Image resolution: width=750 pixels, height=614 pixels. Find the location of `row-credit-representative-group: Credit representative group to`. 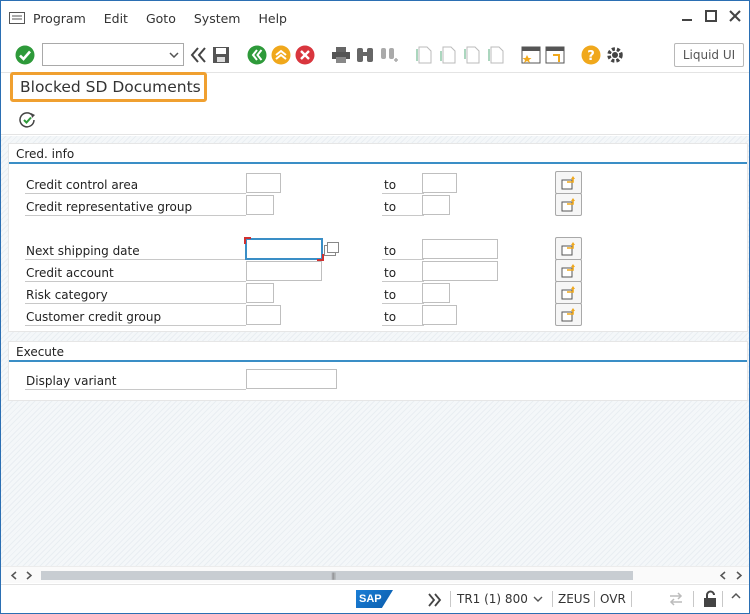

row-credit-representative-group: Credit representative group to is located at coordinates (379, 205).